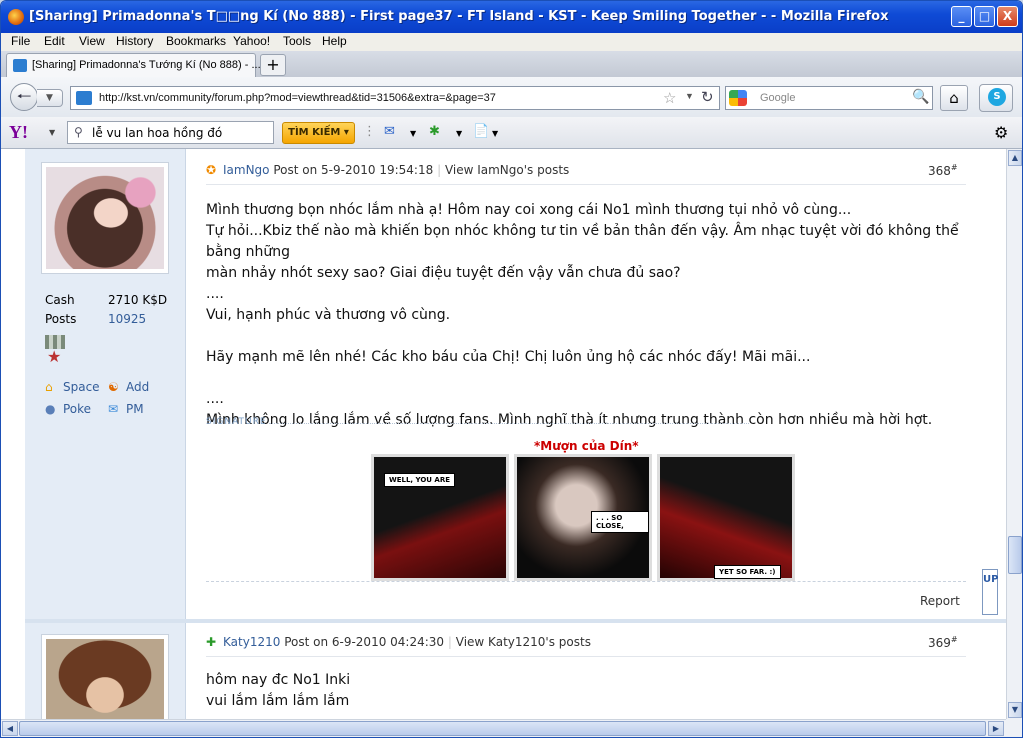 This screenshot has width=1023, height=738. What do you see at coordinates (984, 16) in the screenshot?
I see `maximize-button: □` at bounding box center [984, 16].